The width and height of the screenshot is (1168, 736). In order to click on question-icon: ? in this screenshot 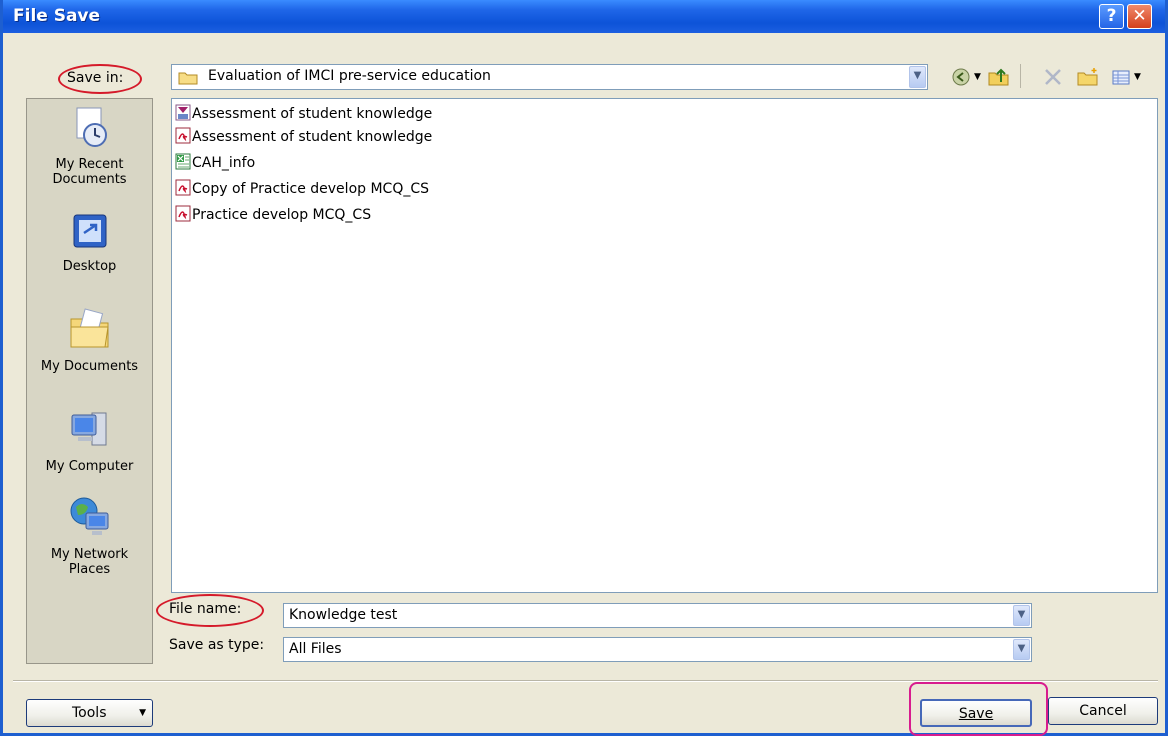, I will do `click(1111, 16)`.